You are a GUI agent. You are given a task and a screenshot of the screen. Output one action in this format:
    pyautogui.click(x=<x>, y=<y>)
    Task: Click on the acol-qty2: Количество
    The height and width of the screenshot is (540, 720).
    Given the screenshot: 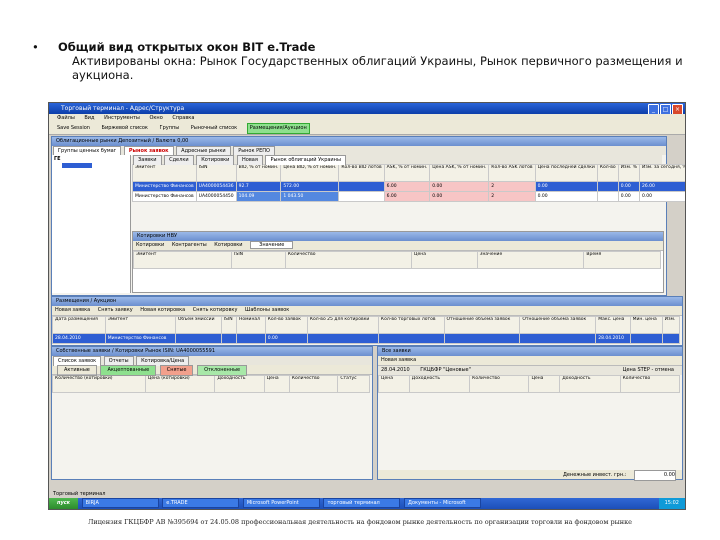 What is the action you would take?
    pyautogui.click(x=650, y=384)
    